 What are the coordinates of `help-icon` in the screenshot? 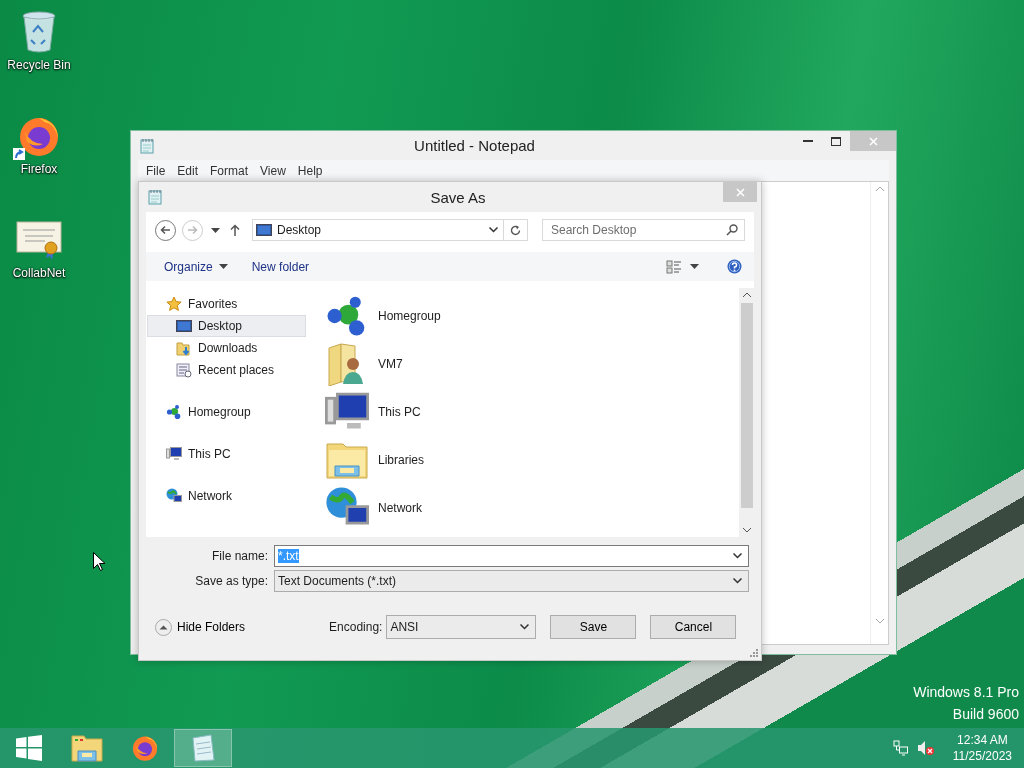 It's located at (734, 266).